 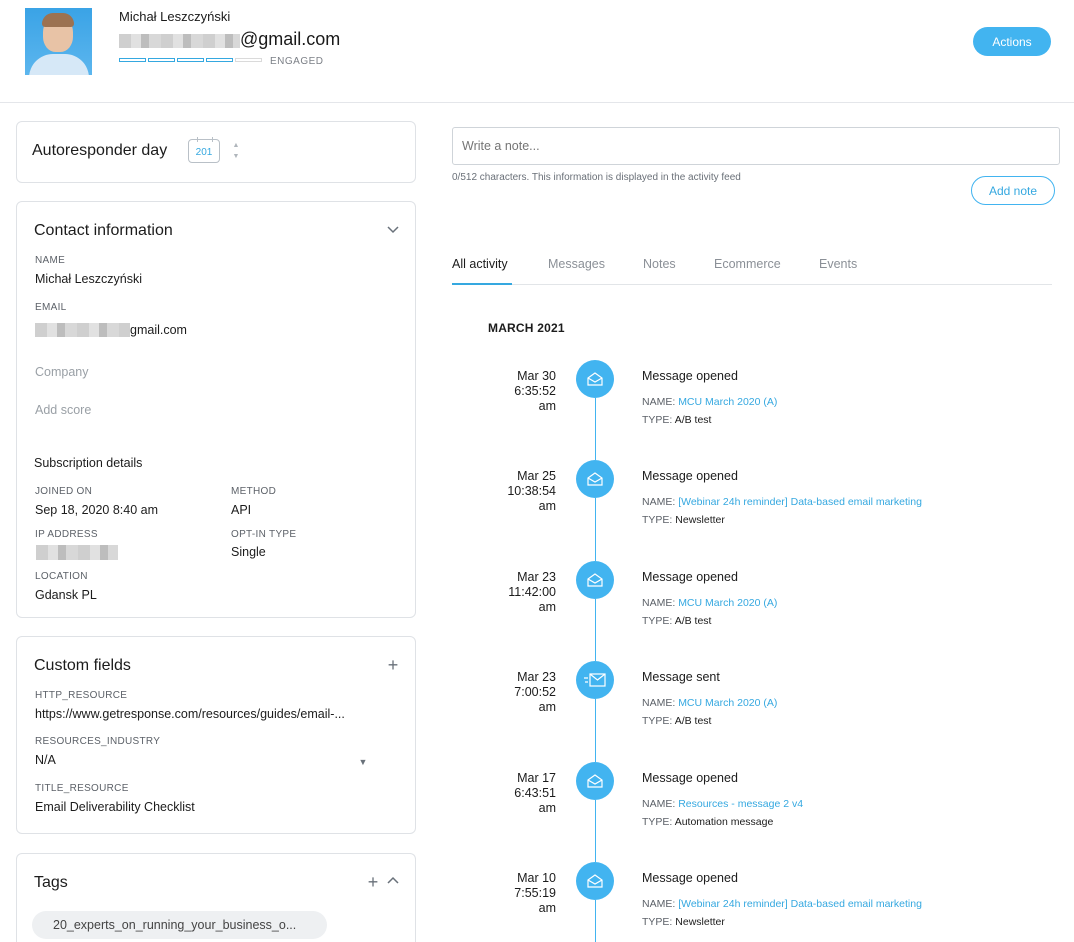 What do you see at coordinates (536, 376) in the screenshot?
I see `event-date: Mar 30` at bounding box center [536, 376].